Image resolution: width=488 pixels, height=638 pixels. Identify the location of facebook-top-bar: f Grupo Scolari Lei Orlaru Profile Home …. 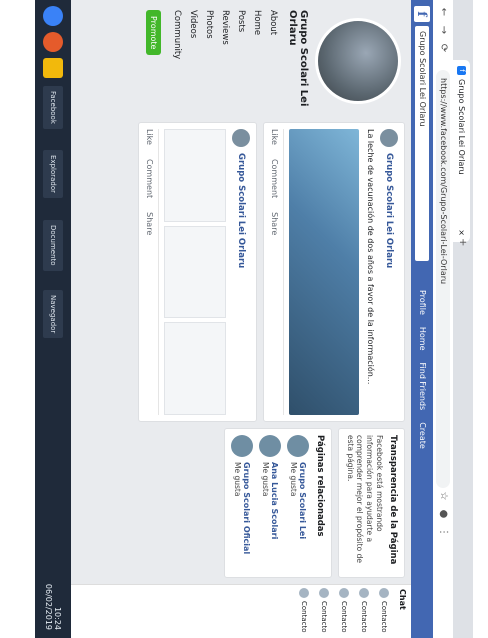
(422, 319).